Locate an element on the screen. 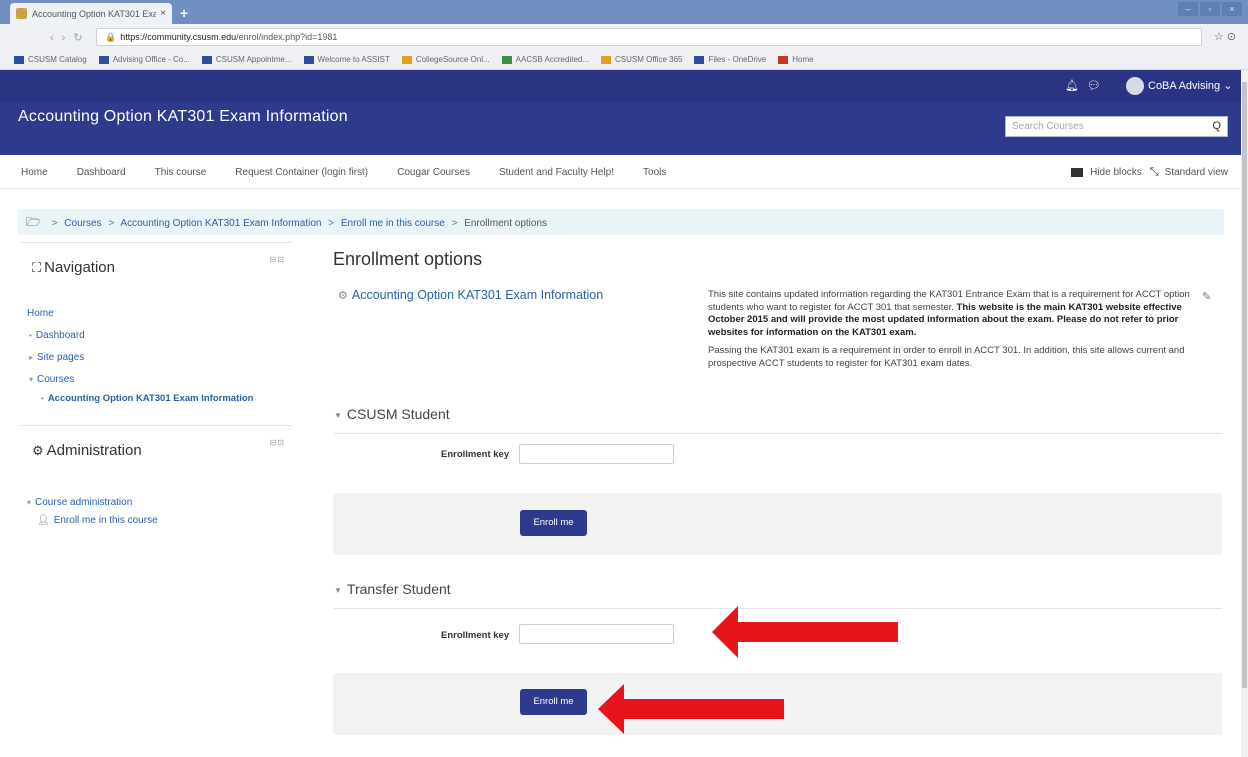 The height and width of the screenshot is (757, 1248). new-tab-button: + is located at coordinates (184, 13).